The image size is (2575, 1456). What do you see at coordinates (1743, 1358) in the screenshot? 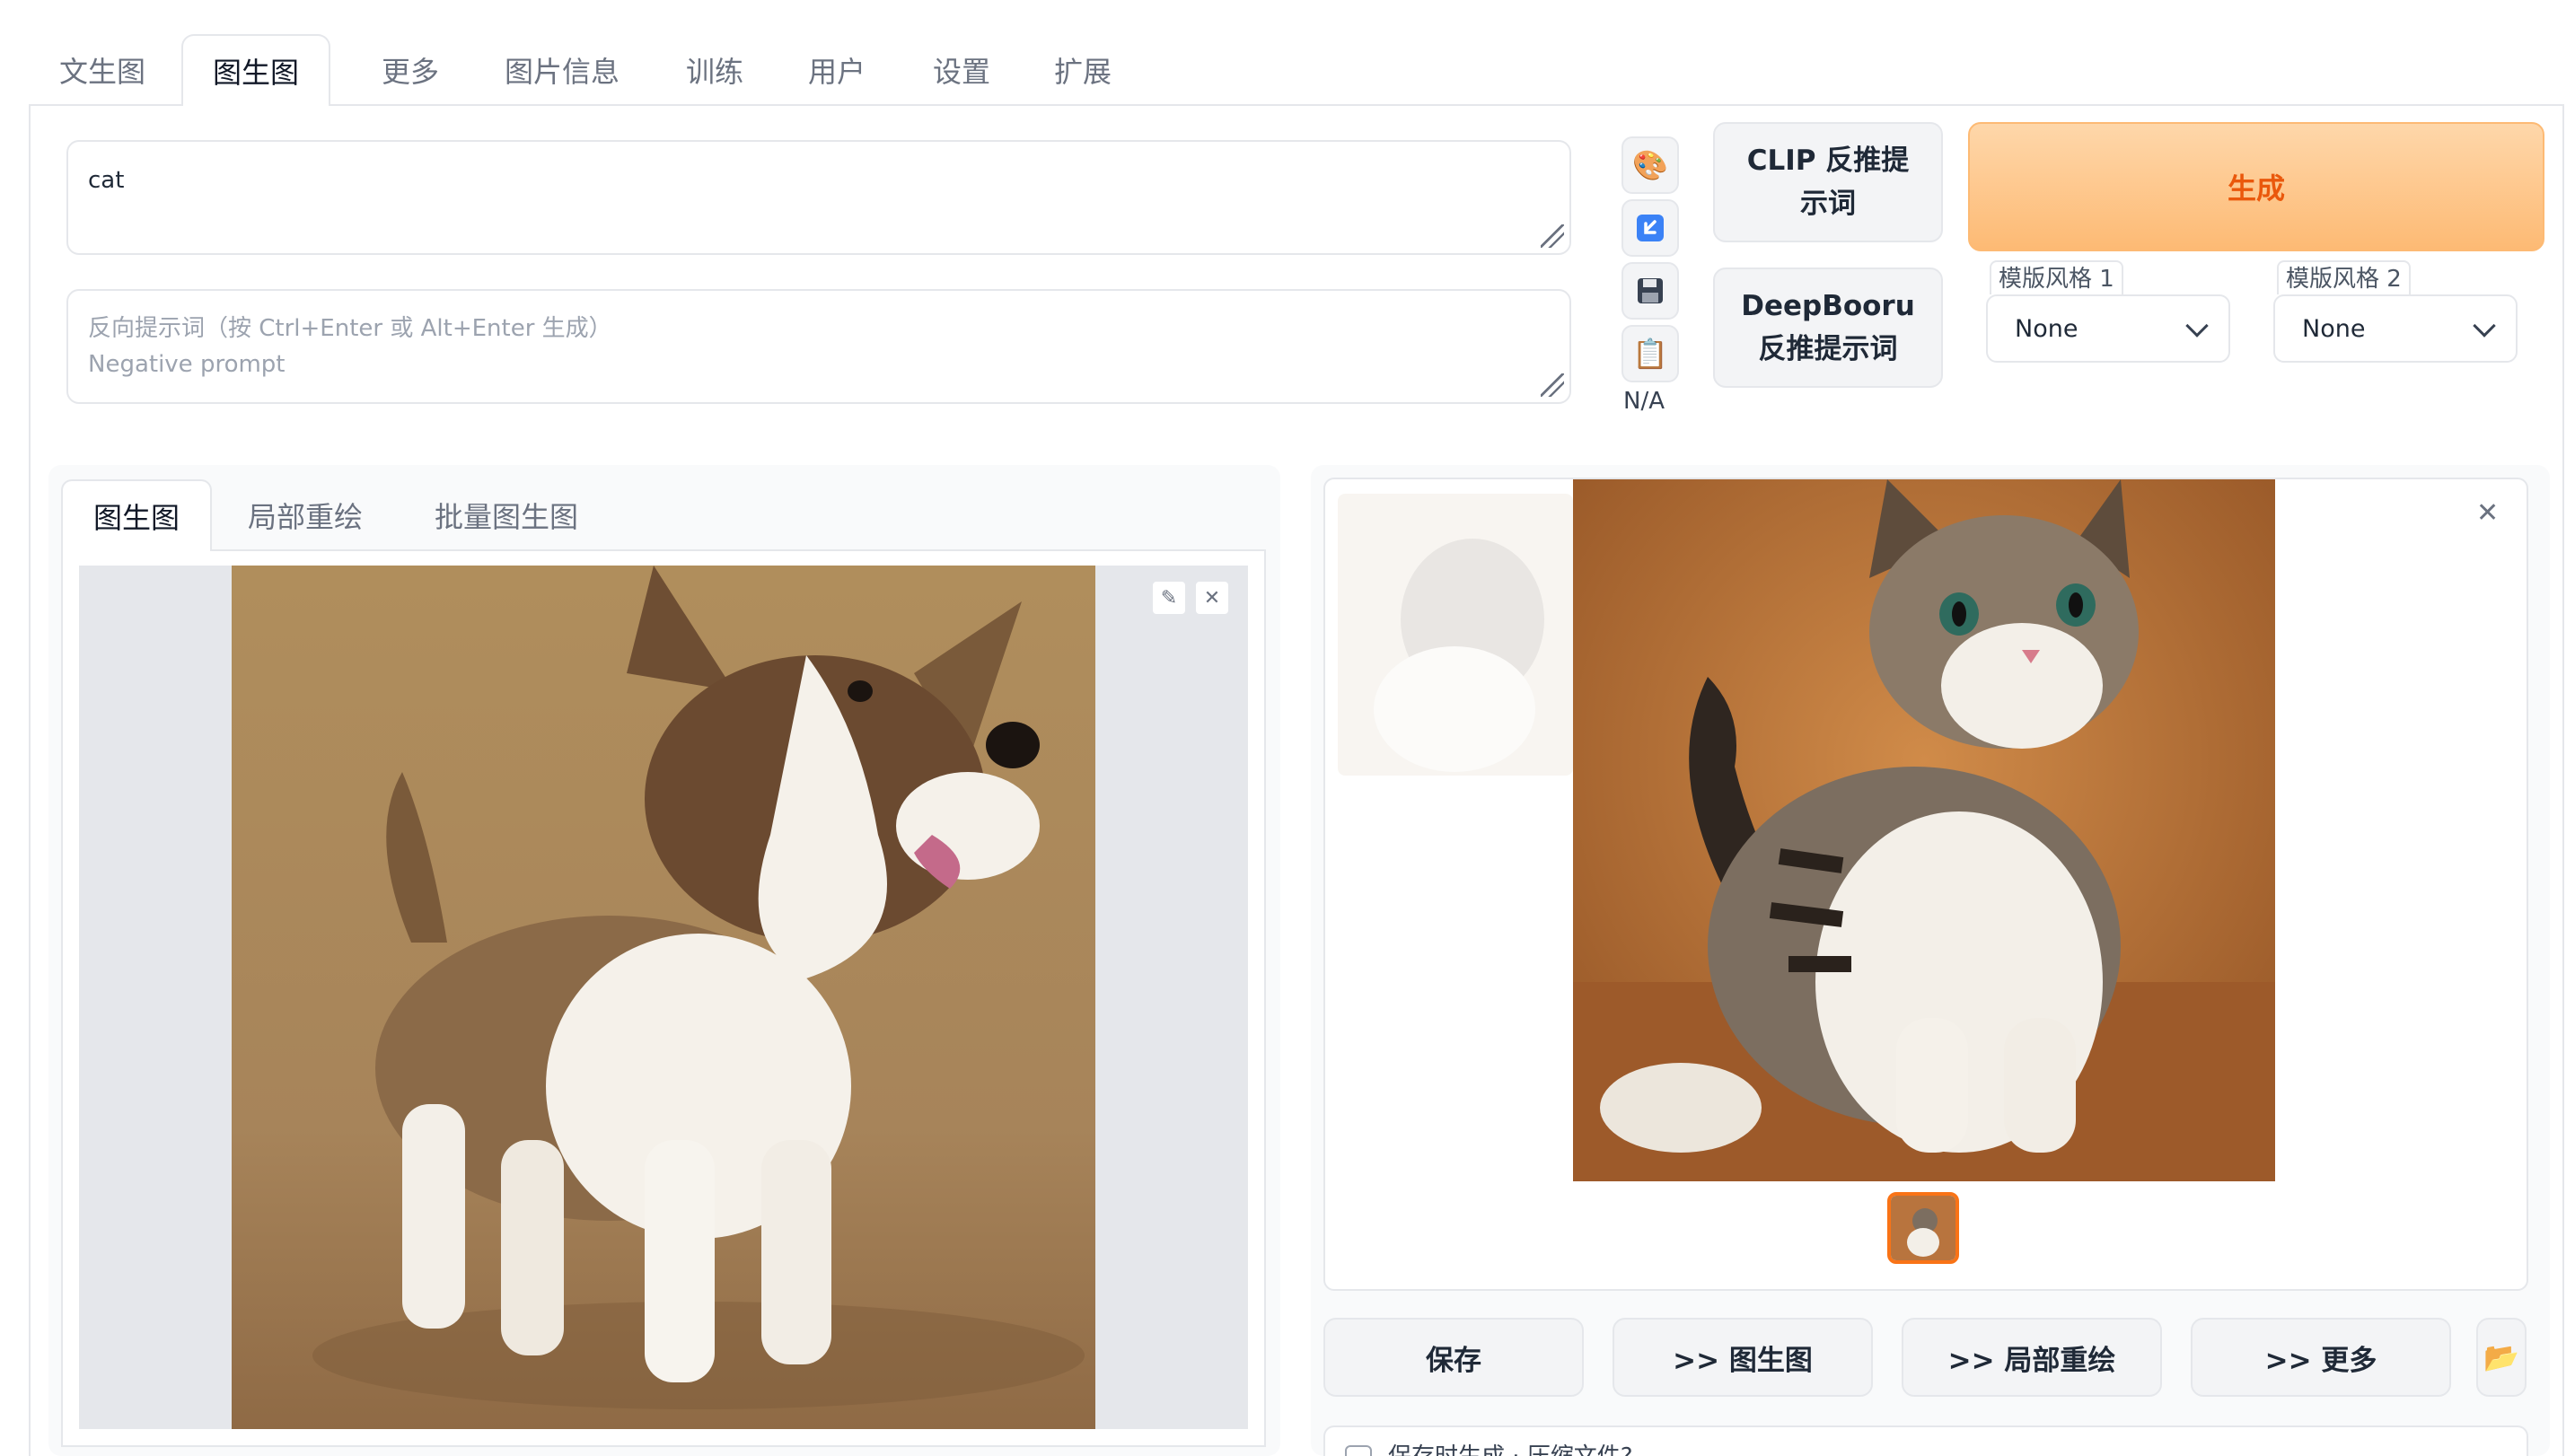
I see `send-to-img2img-button: >> 图生图` at bounding box center [1743, 1358].